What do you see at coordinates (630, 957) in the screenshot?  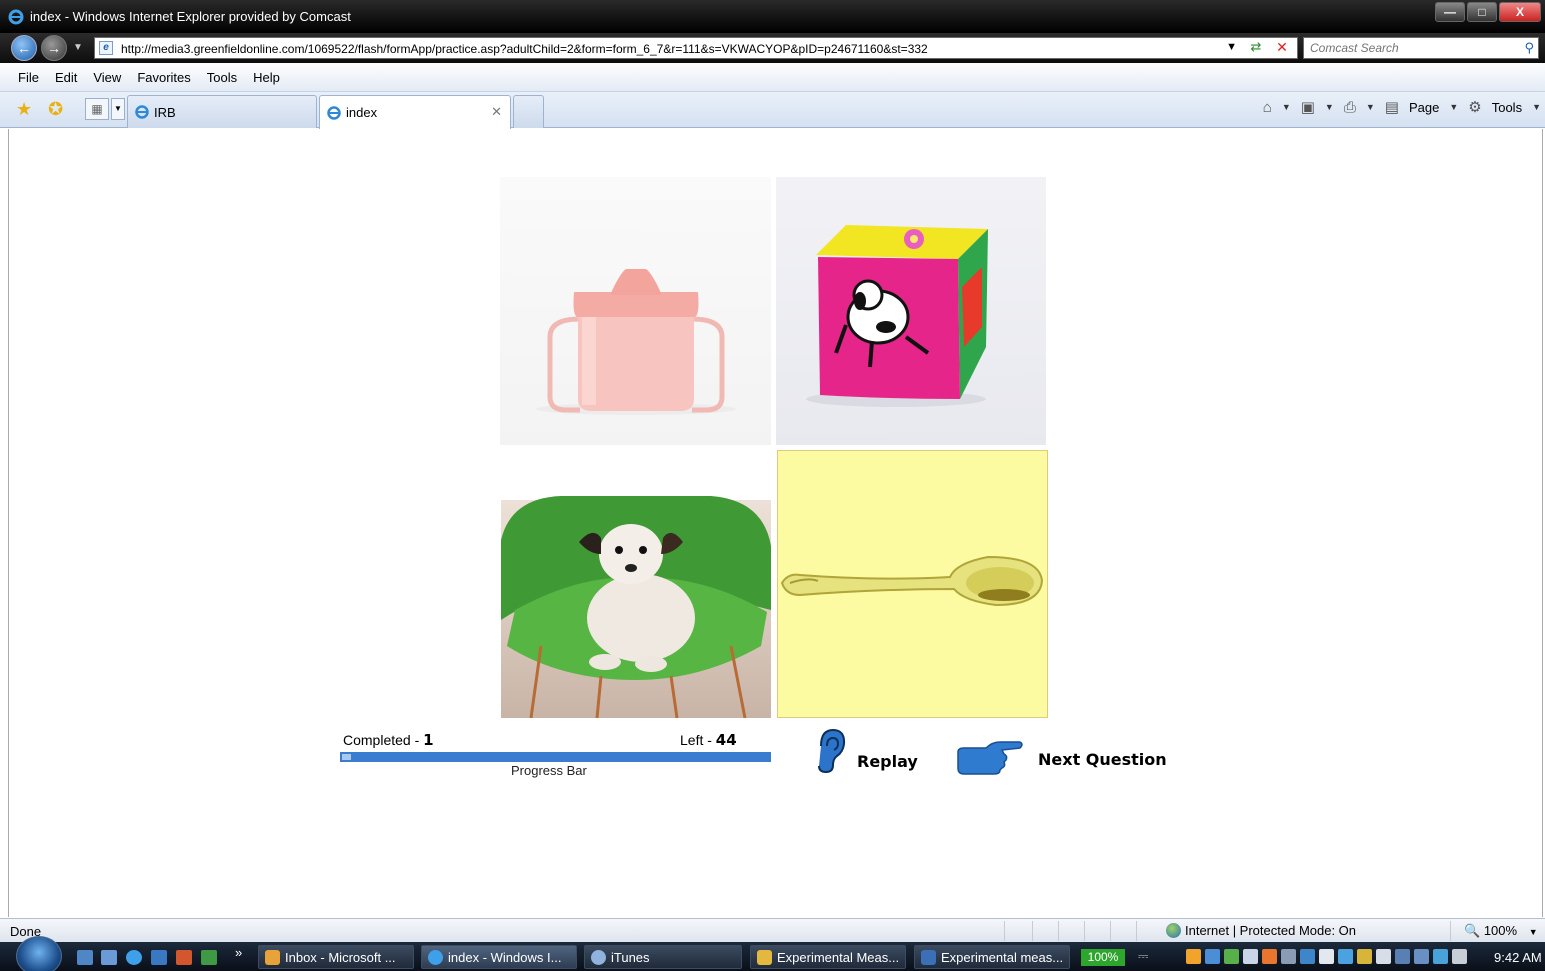 I see `taskbar-button-label: iTunes` at bounding box center [630, 957].